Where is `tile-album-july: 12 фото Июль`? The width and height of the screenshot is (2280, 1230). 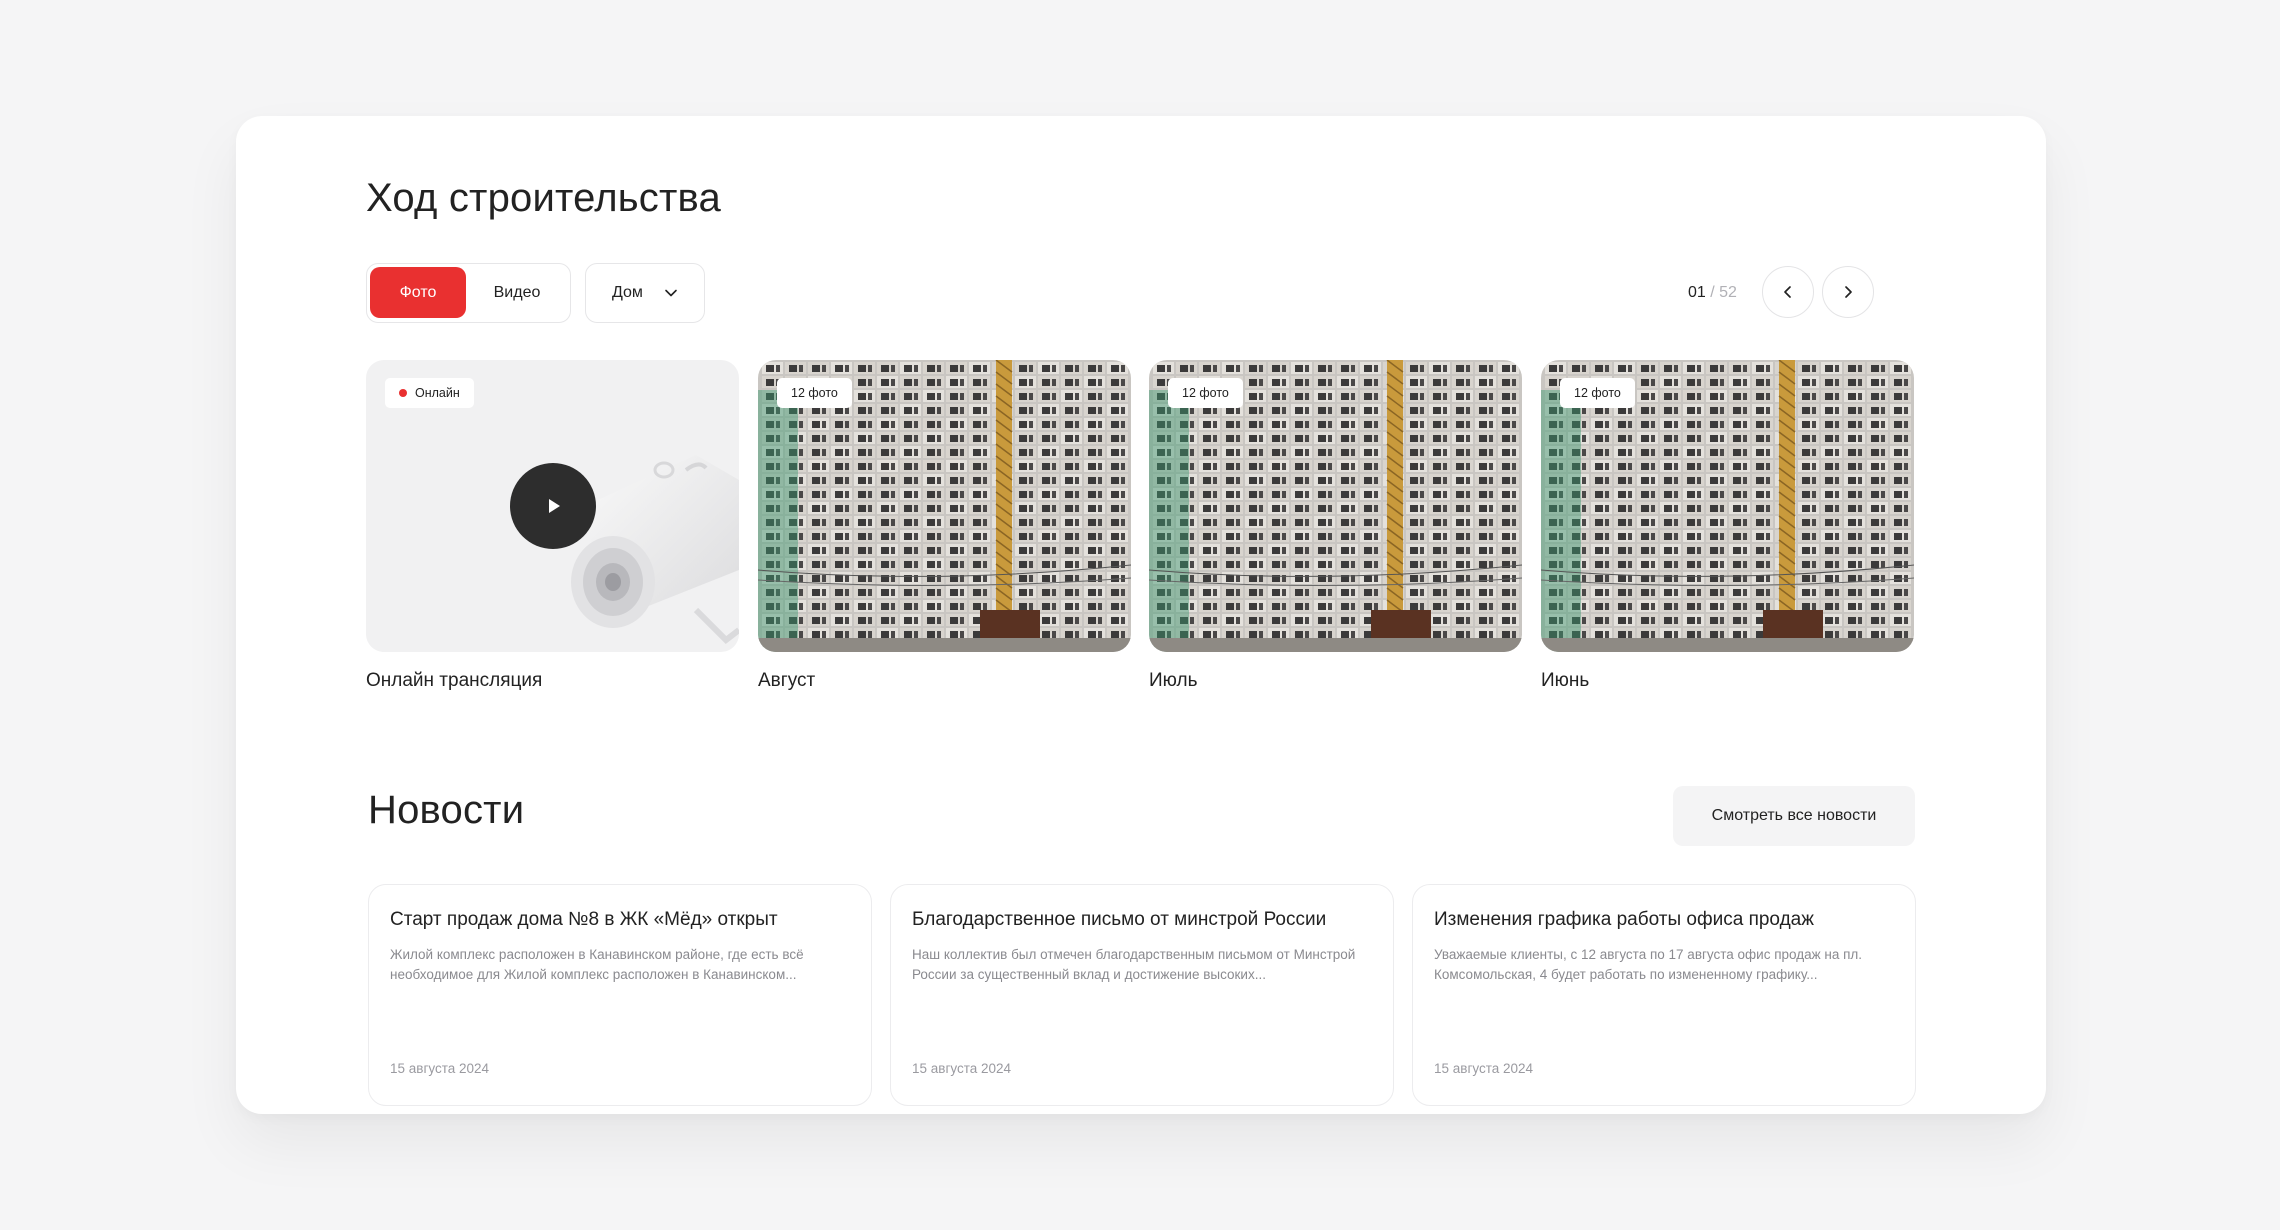 tile-album-july: 12 фото Июль is located at coordinates (1335, 526).